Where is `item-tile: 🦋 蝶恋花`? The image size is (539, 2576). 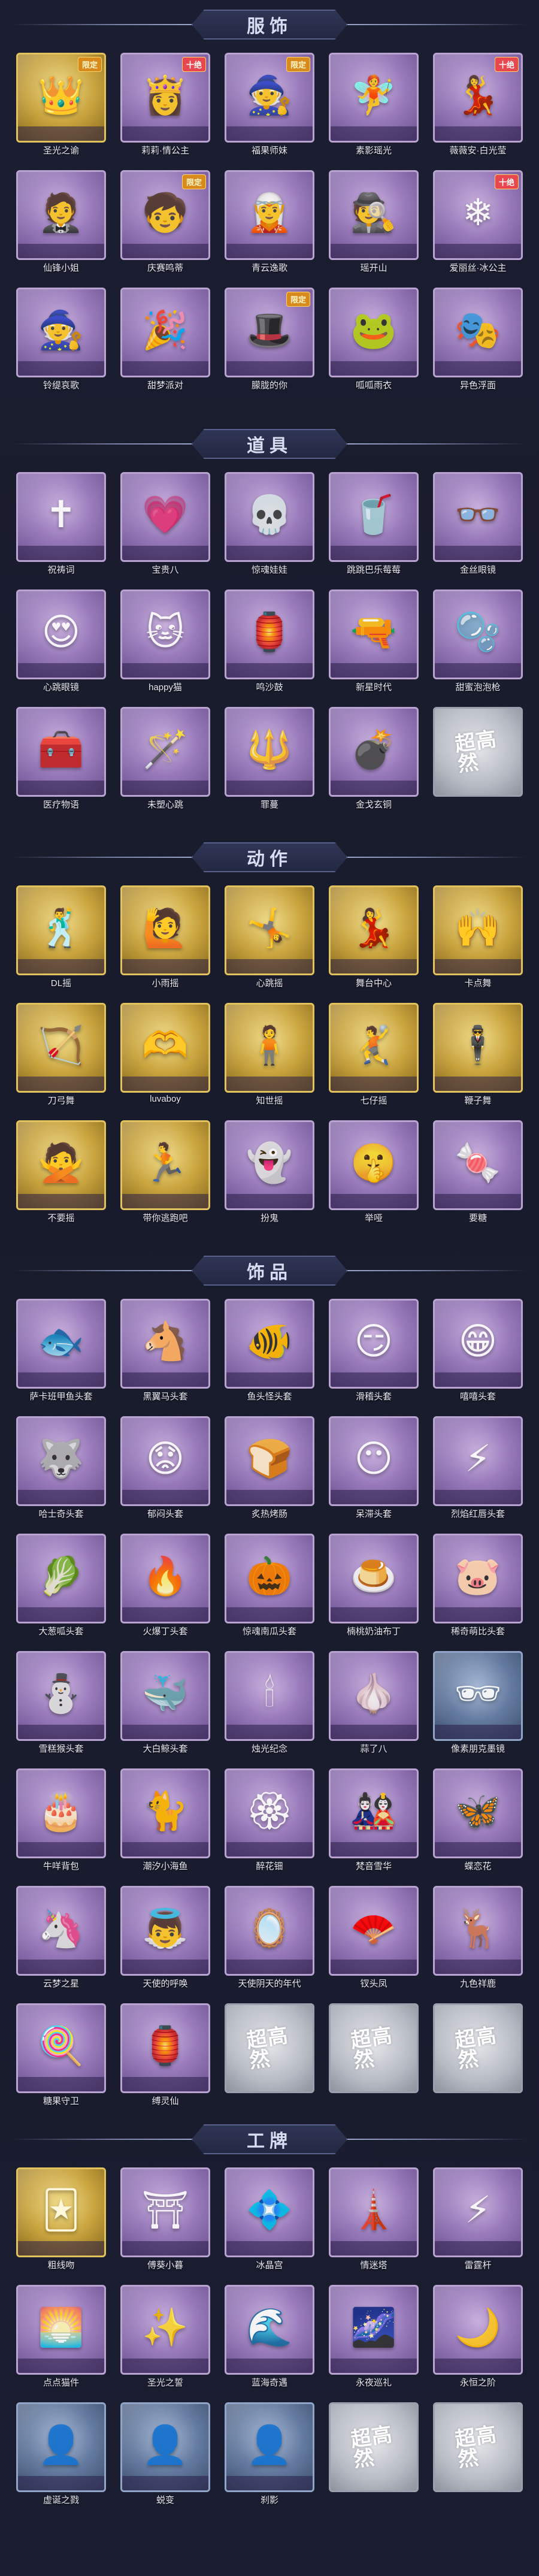
item-tile: 🦋 蝶恋花 is located at coordinates (478, 1822).